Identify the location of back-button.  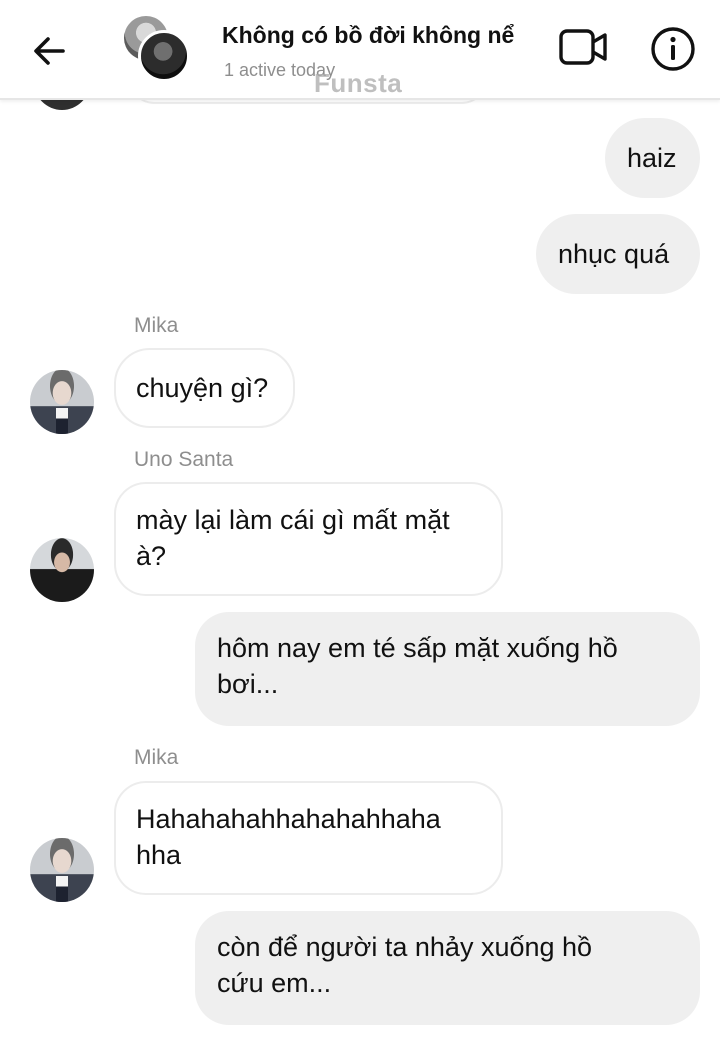
(49, 51).